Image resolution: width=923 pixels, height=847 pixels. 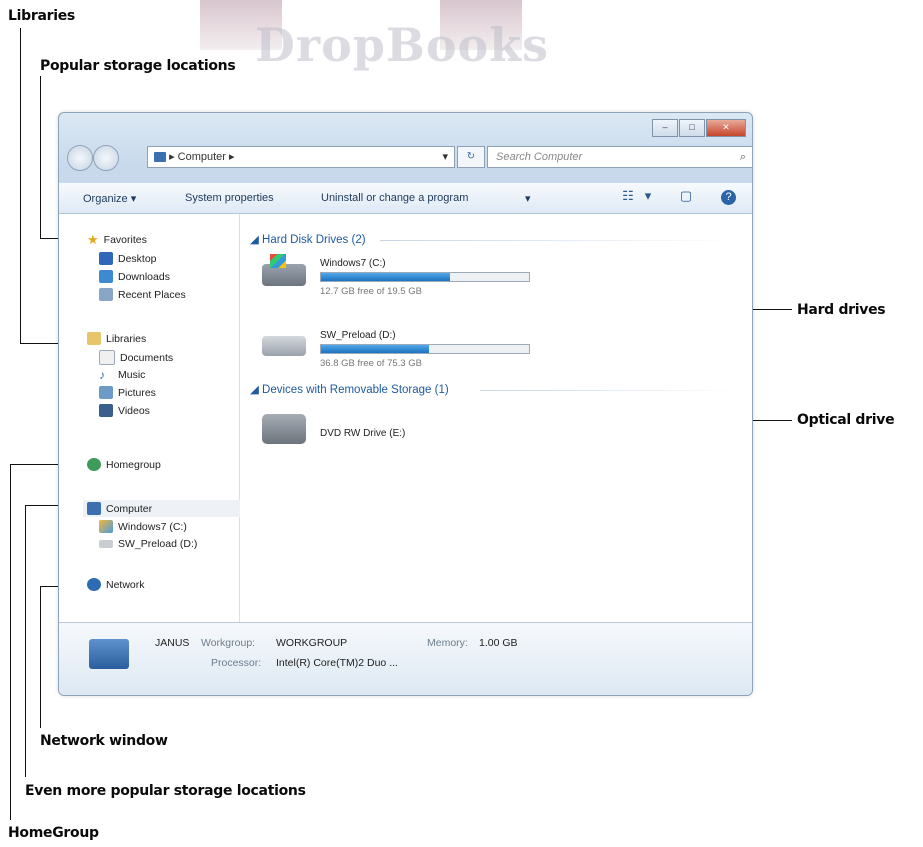 I want to click on search-input: Search Computer ⌕, so click(x=619, y=157).